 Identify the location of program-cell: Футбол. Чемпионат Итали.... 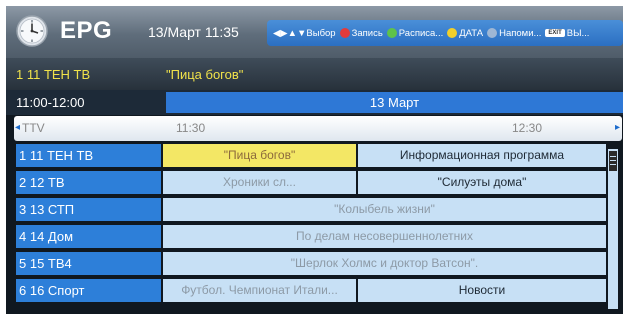
(259, 290).